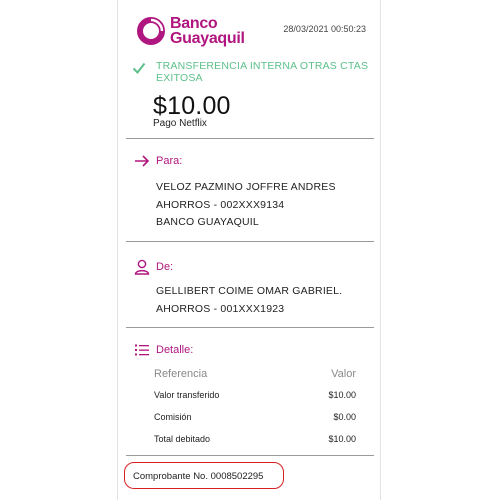 This screenshot has width=500, height=500. I want to click on check-icon, so click(139, 68).